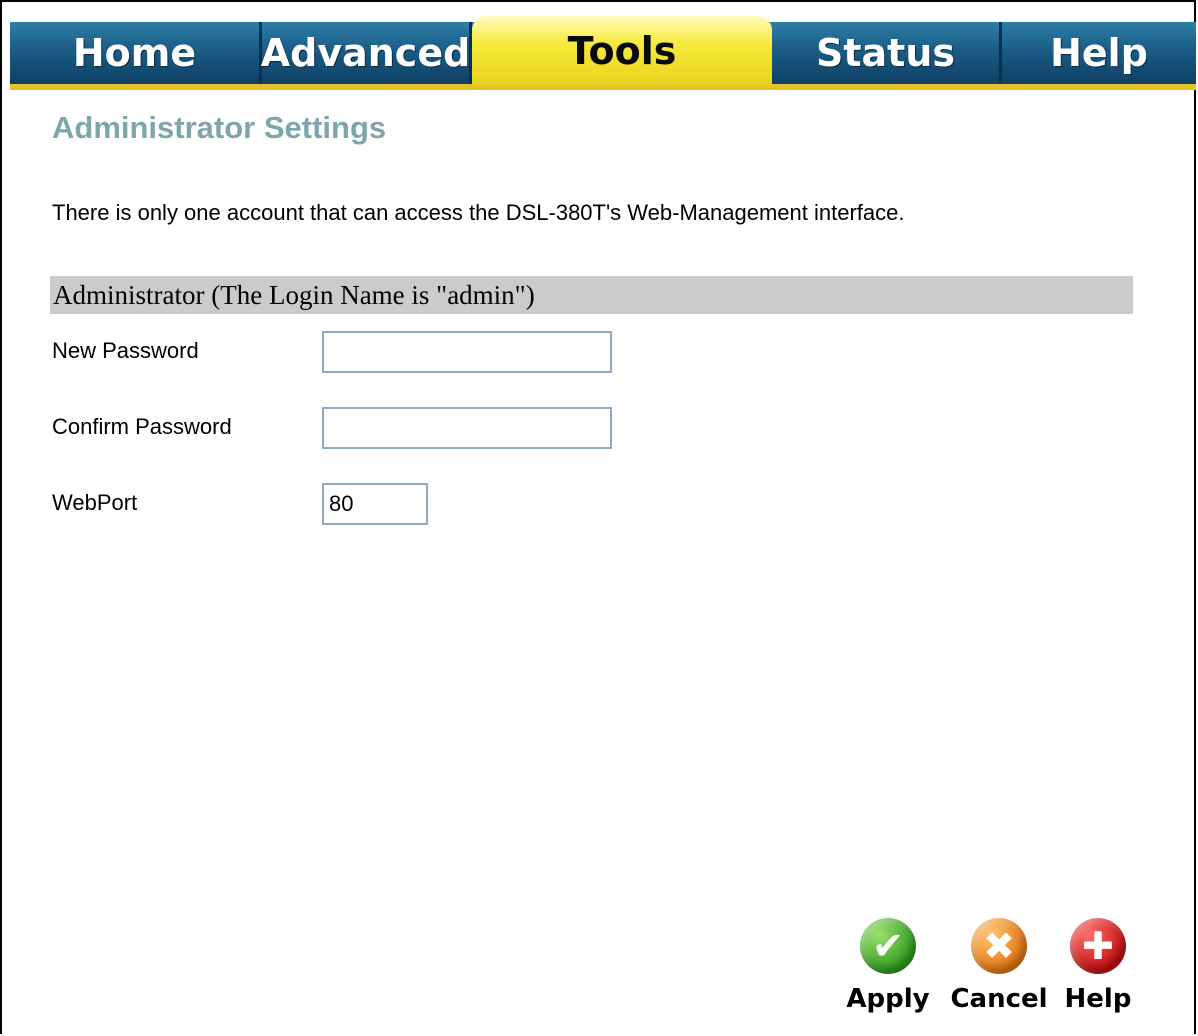 The height and width of the screenshot is (1036, 1198). Describe the element at coordinates (887, 53) in the screenshot. I see `tab-status: Status` at that location.